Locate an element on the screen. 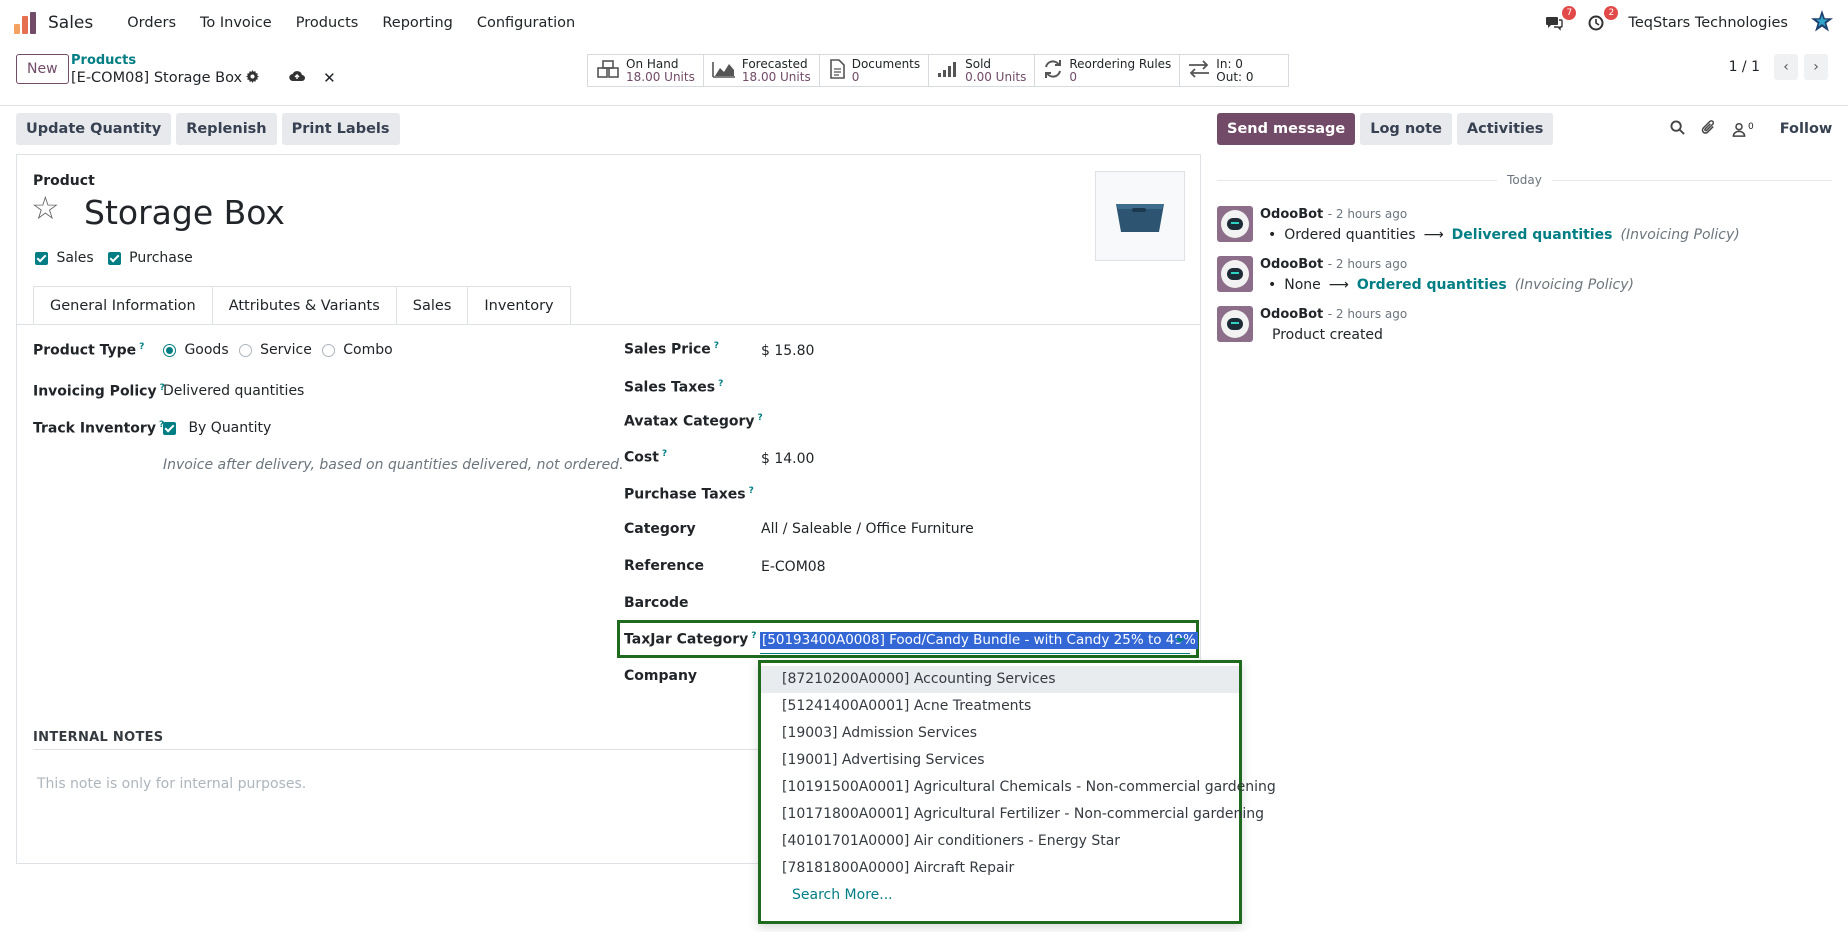 The height and width of the screenshot is (932, 1848). tab-inventory: Inventory is located at coordinates (519, 305).